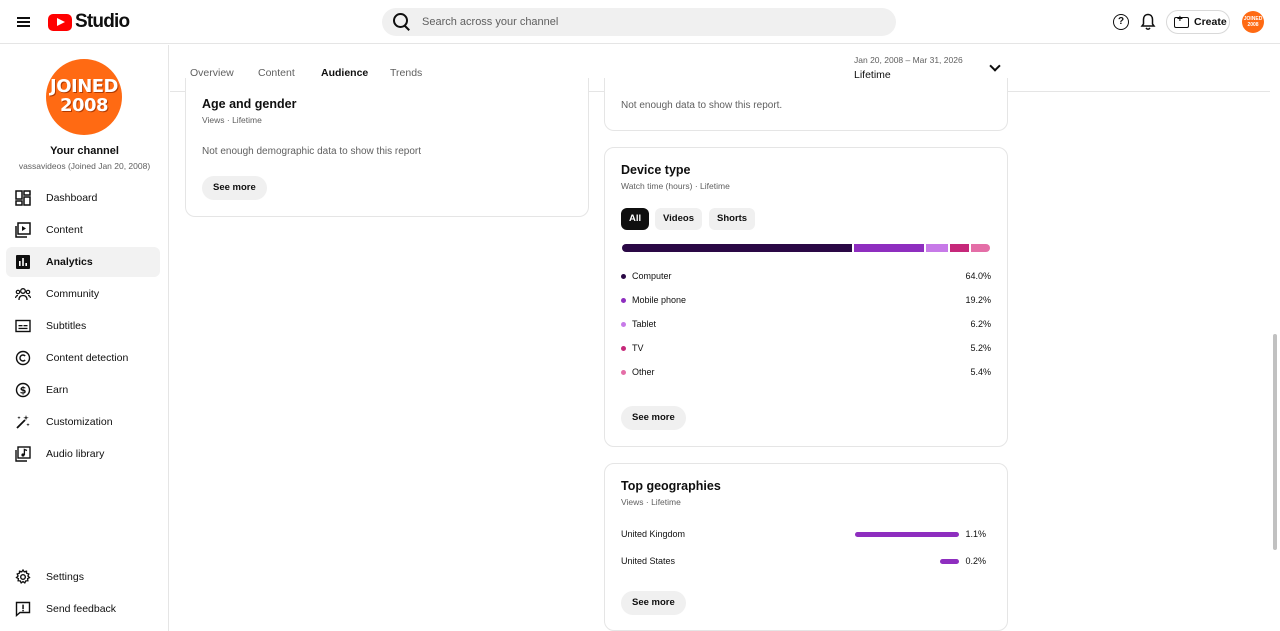 This screenshot has width=1280, height=631. What do you see at coordinates (23, 294) in the screenshot?
I see `community-icon` at bounding box center [23, 294].